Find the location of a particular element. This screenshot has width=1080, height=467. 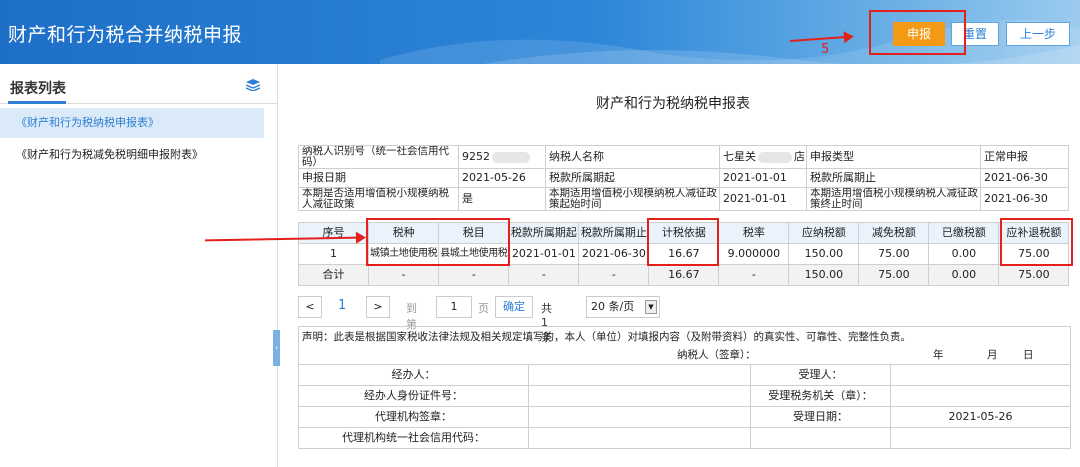

receiving-office-field is located at coordinates (980, 396).